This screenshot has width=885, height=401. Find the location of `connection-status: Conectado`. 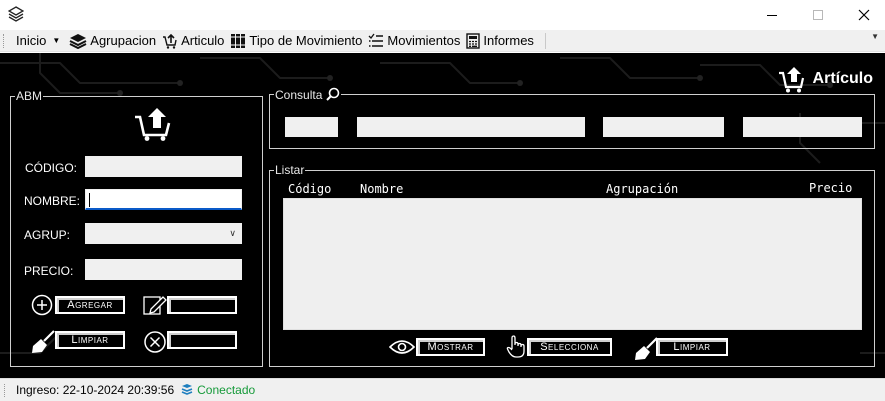

connection-status: Conectado is located at coordinates (217, 390).